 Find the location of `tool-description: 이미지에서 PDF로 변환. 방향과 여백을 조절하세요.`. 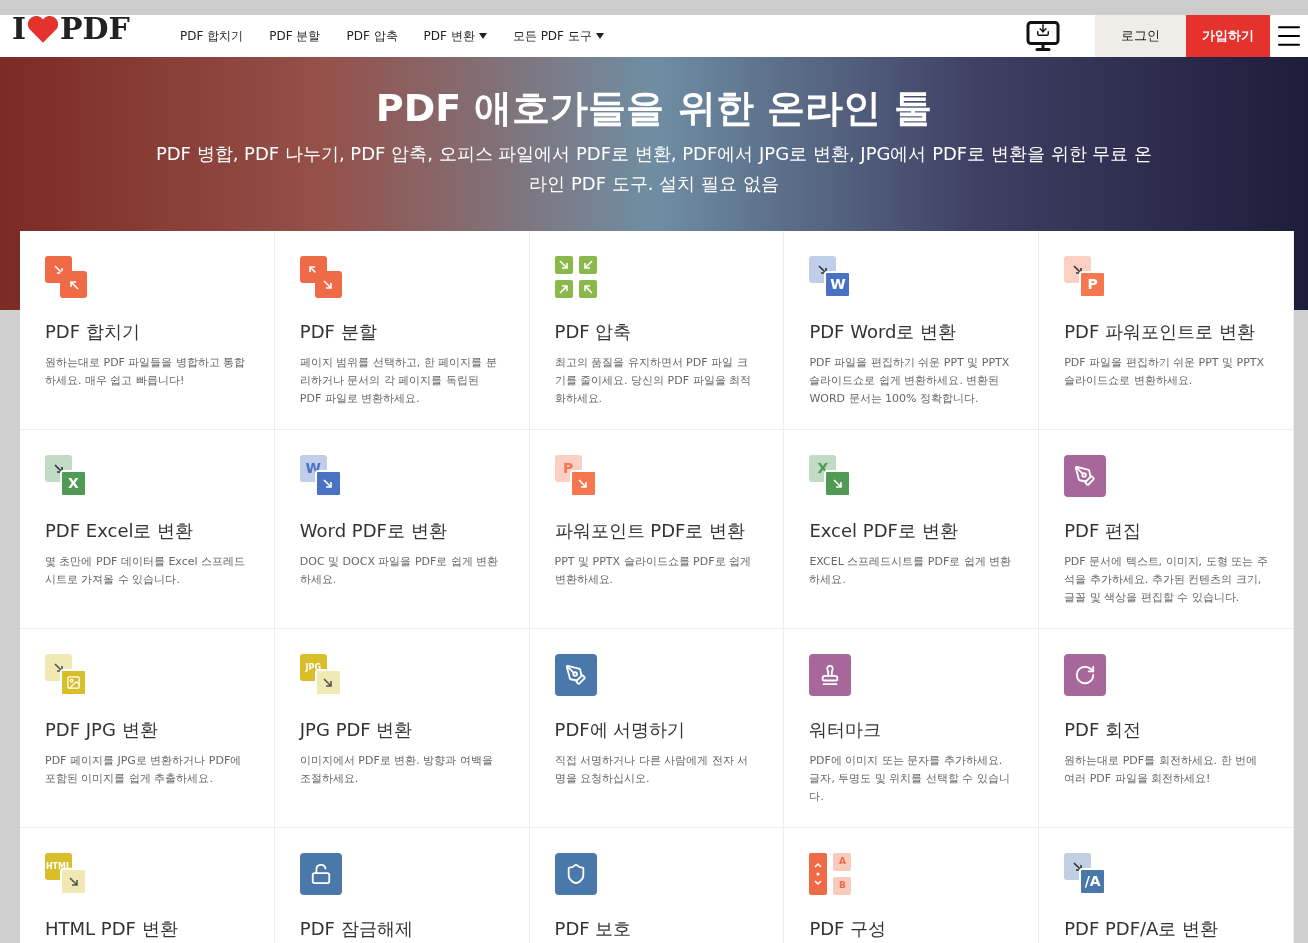

tool-description: 이미지에서 PDF로 변환. 방향과 여백을 조절하세요. is located at coordinates (396, 770).